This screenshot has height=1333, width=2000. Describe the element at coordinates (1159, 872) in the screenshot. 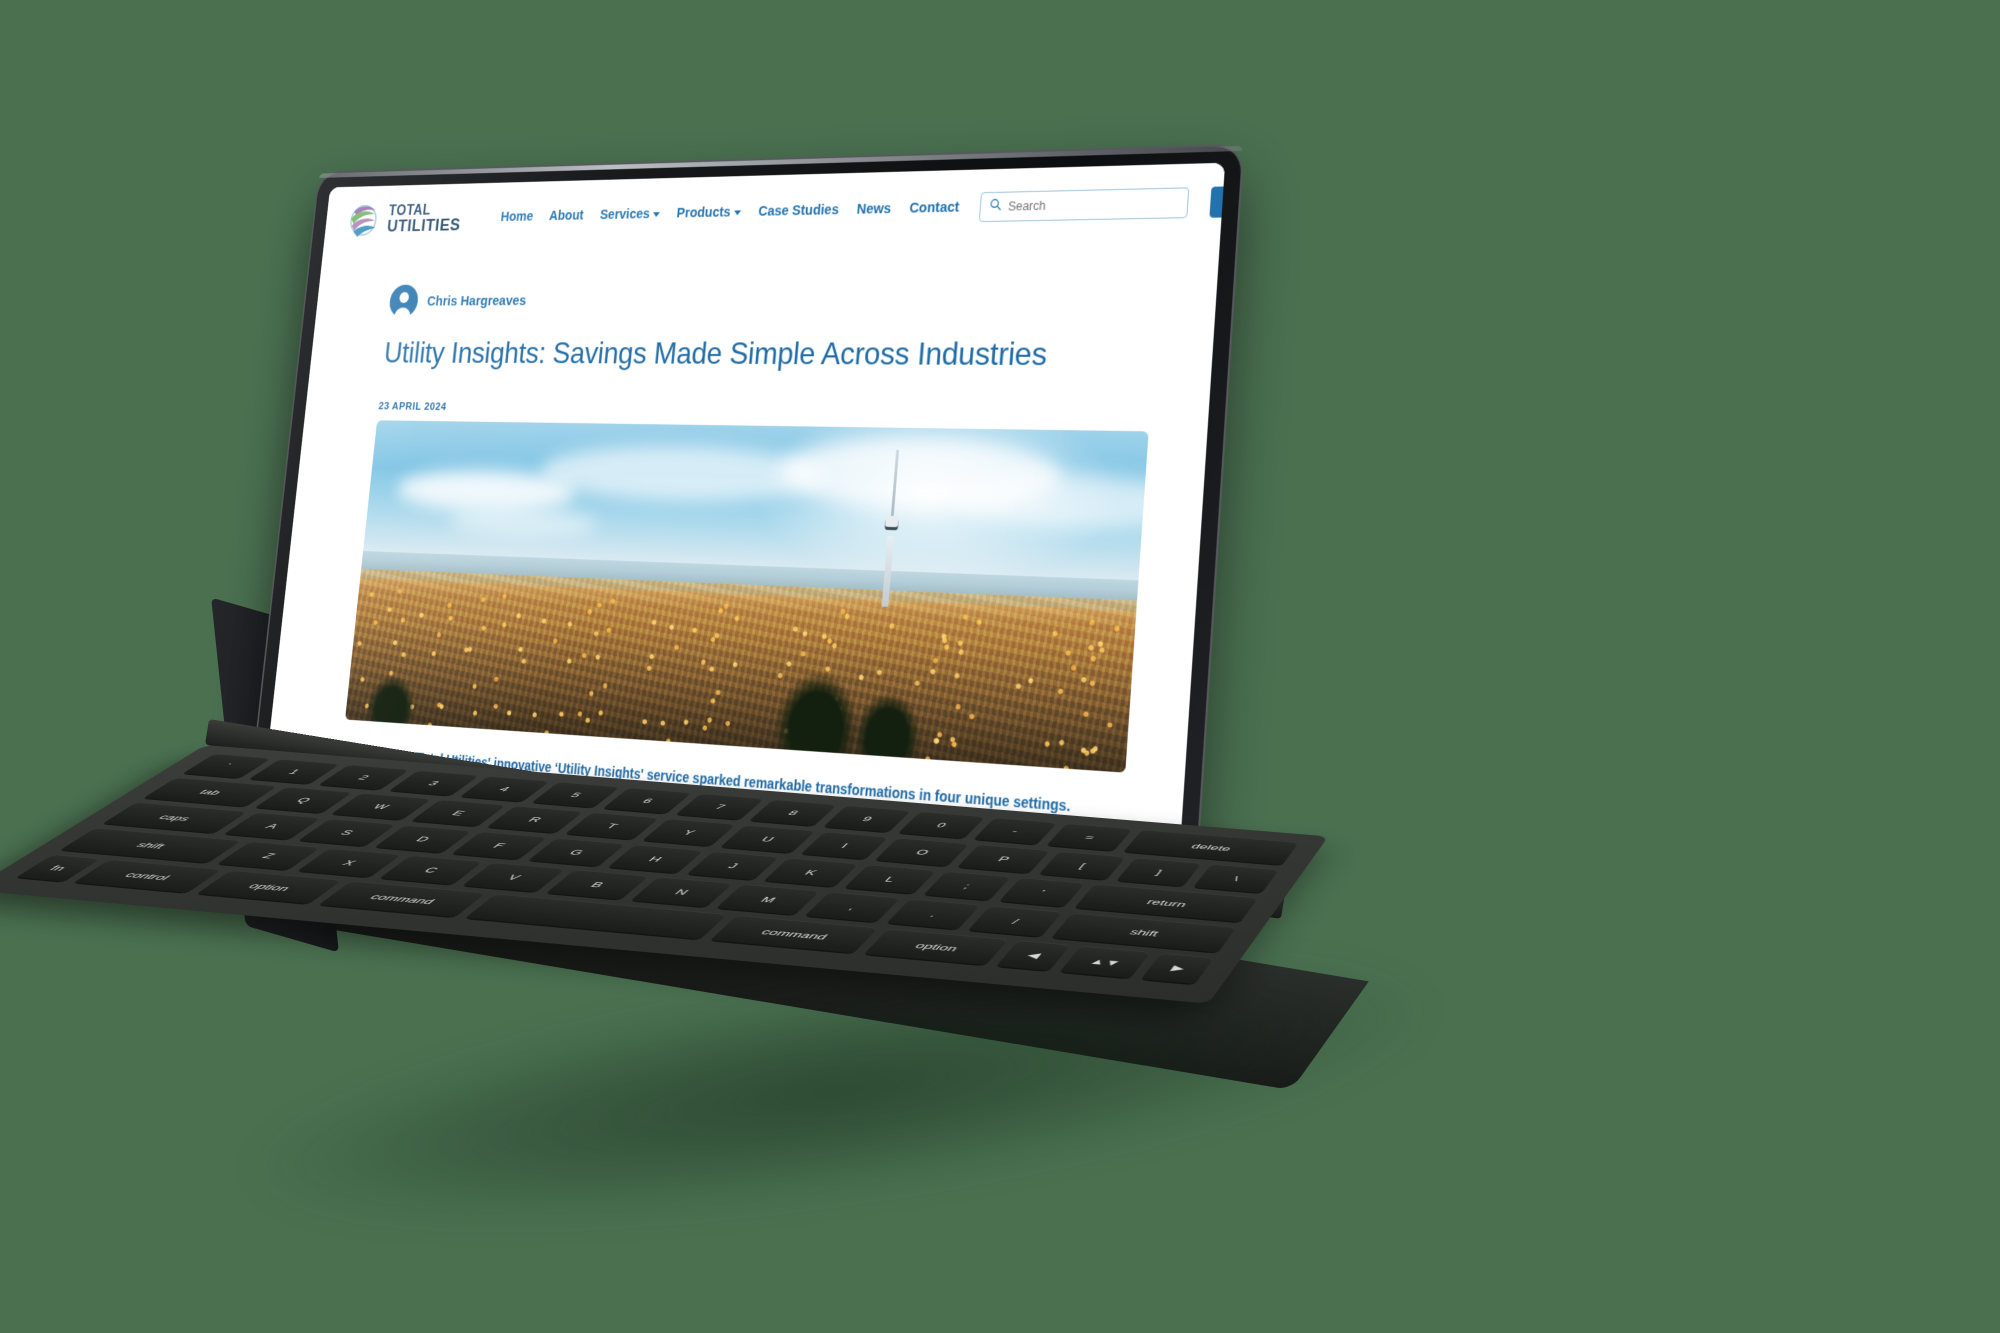

I see `keyboard-key: ]` at that location.